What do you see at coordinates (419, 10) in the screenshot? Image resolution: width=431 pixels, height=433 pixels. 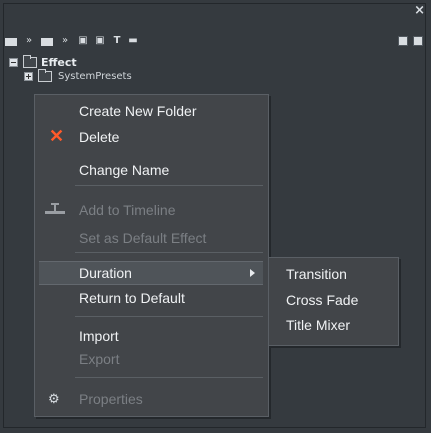 I see `close-icon: ×` at bounding box center [419, 10].